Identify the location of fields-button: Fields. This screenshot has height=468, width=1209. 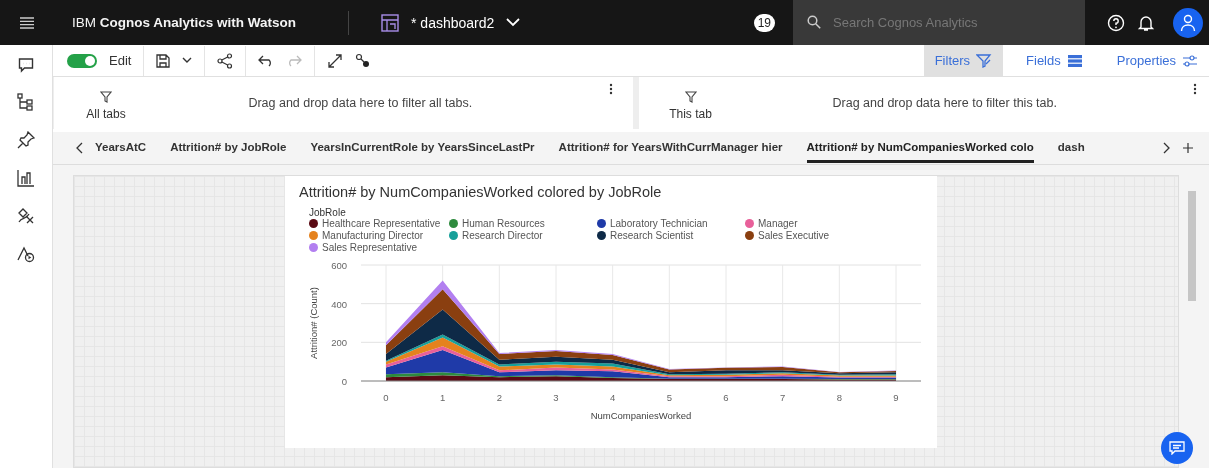
(1054, 60).